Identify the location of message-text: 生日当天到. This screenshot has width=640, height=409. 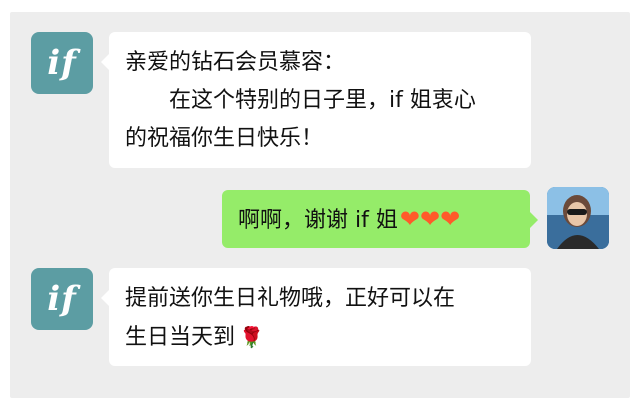
(180, 337).